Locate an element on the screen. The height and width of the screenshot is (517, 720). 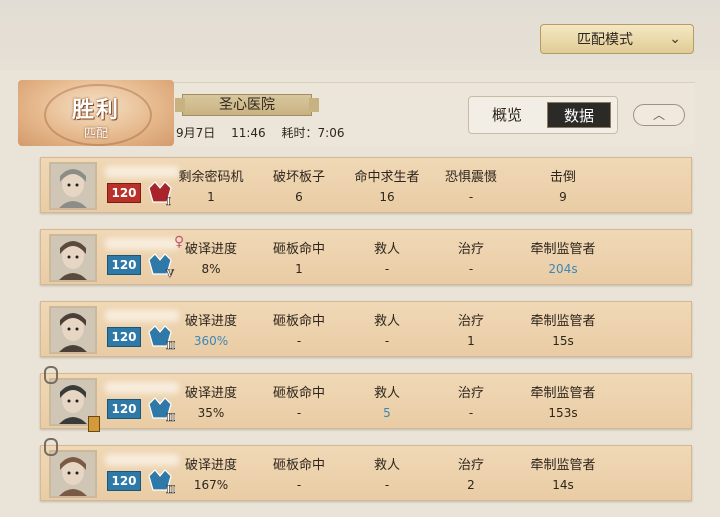
player-row: 120III破译进度35%砸板命中-救人5治疗-牵制监管者153s is located at coordinates (366, 401).